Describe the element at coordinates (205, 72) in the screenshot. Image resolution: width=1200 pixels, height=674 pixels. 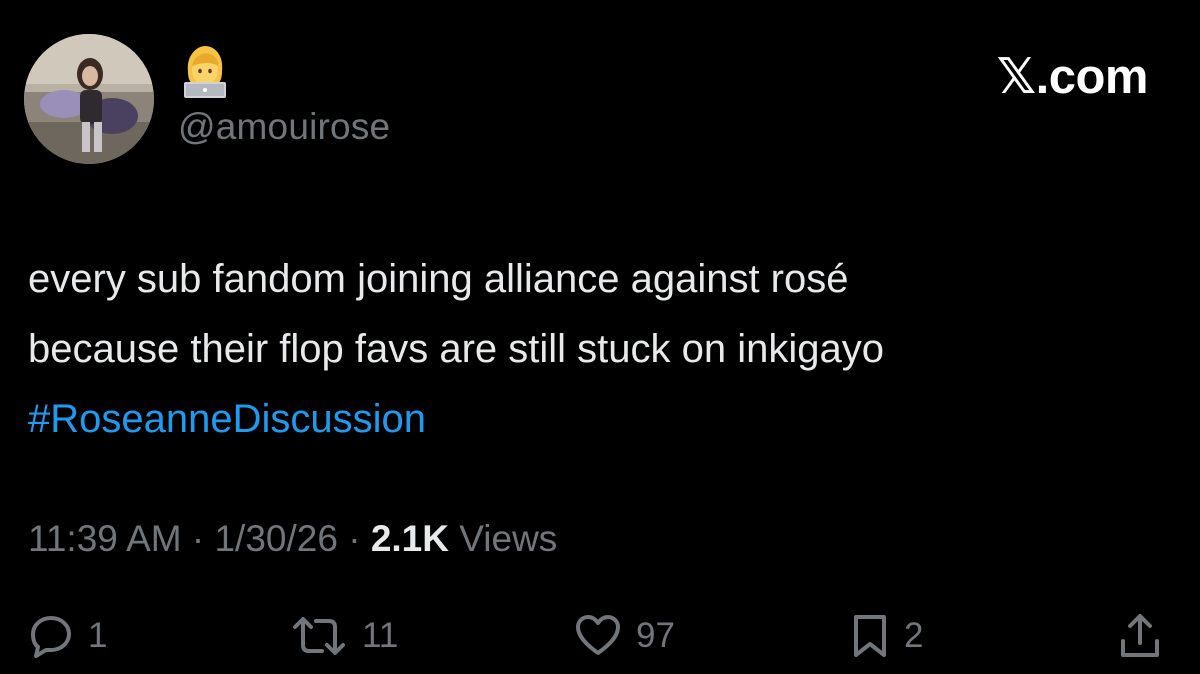
I see `technologist-emoji-icon` at that location.